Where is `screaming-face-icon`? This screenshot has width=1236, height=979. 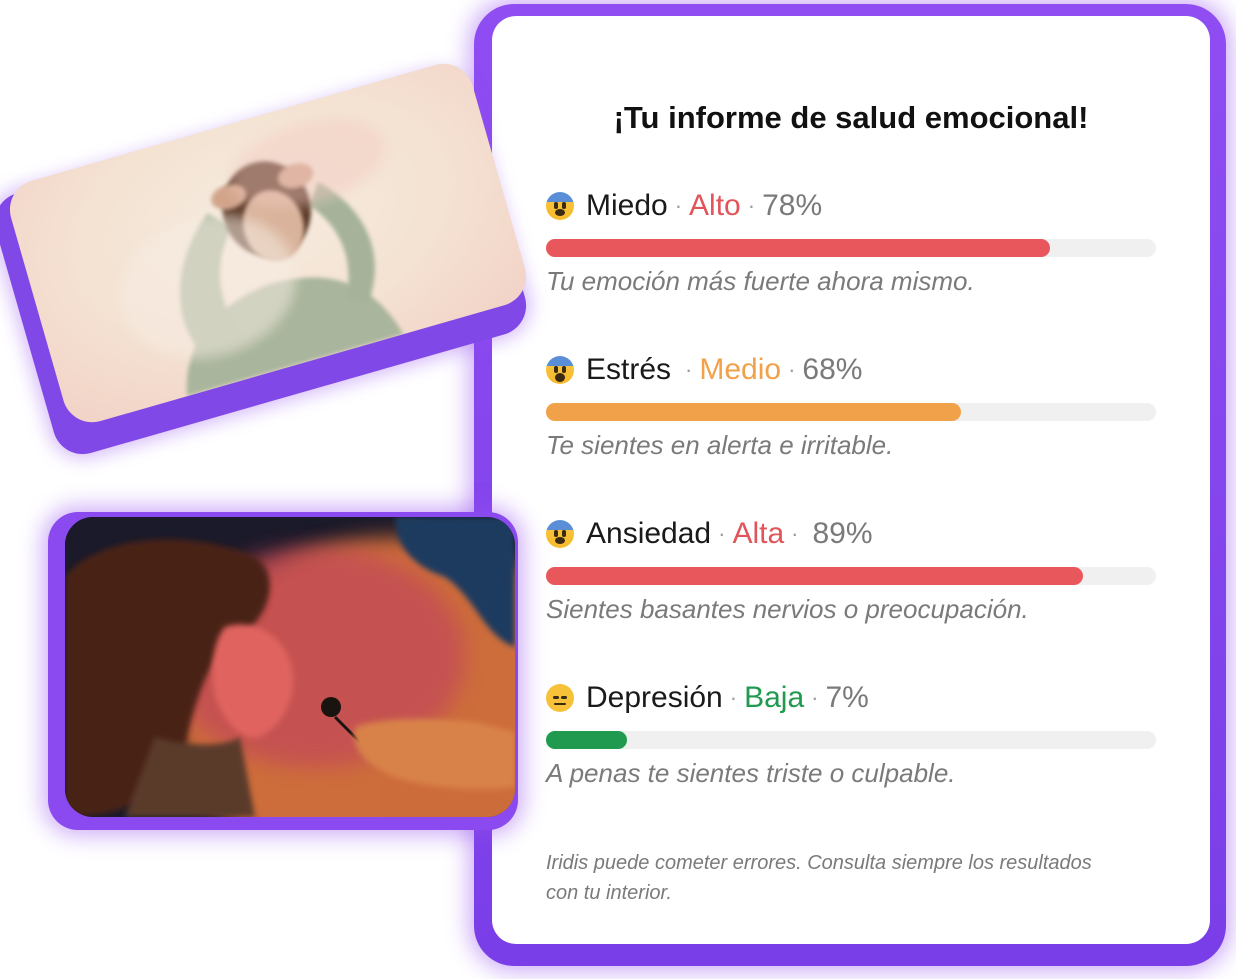 screaming-face-icon is located at coordinates (560, 370).